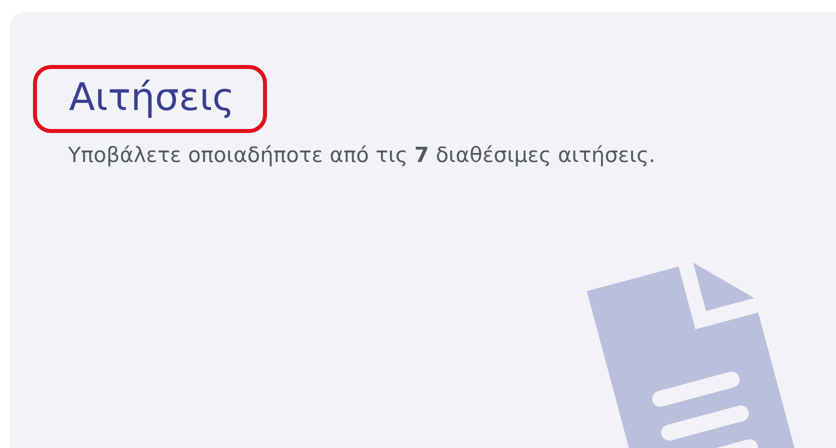 The height and width of the screenshot is (448, 836). Describe the element at coordinates (362, 155) in the screenshot. I see `card-description: Υποβάλετε οποιαδήποτε από τις 7 διαθέσιμες αιτήσεις.` at that location.